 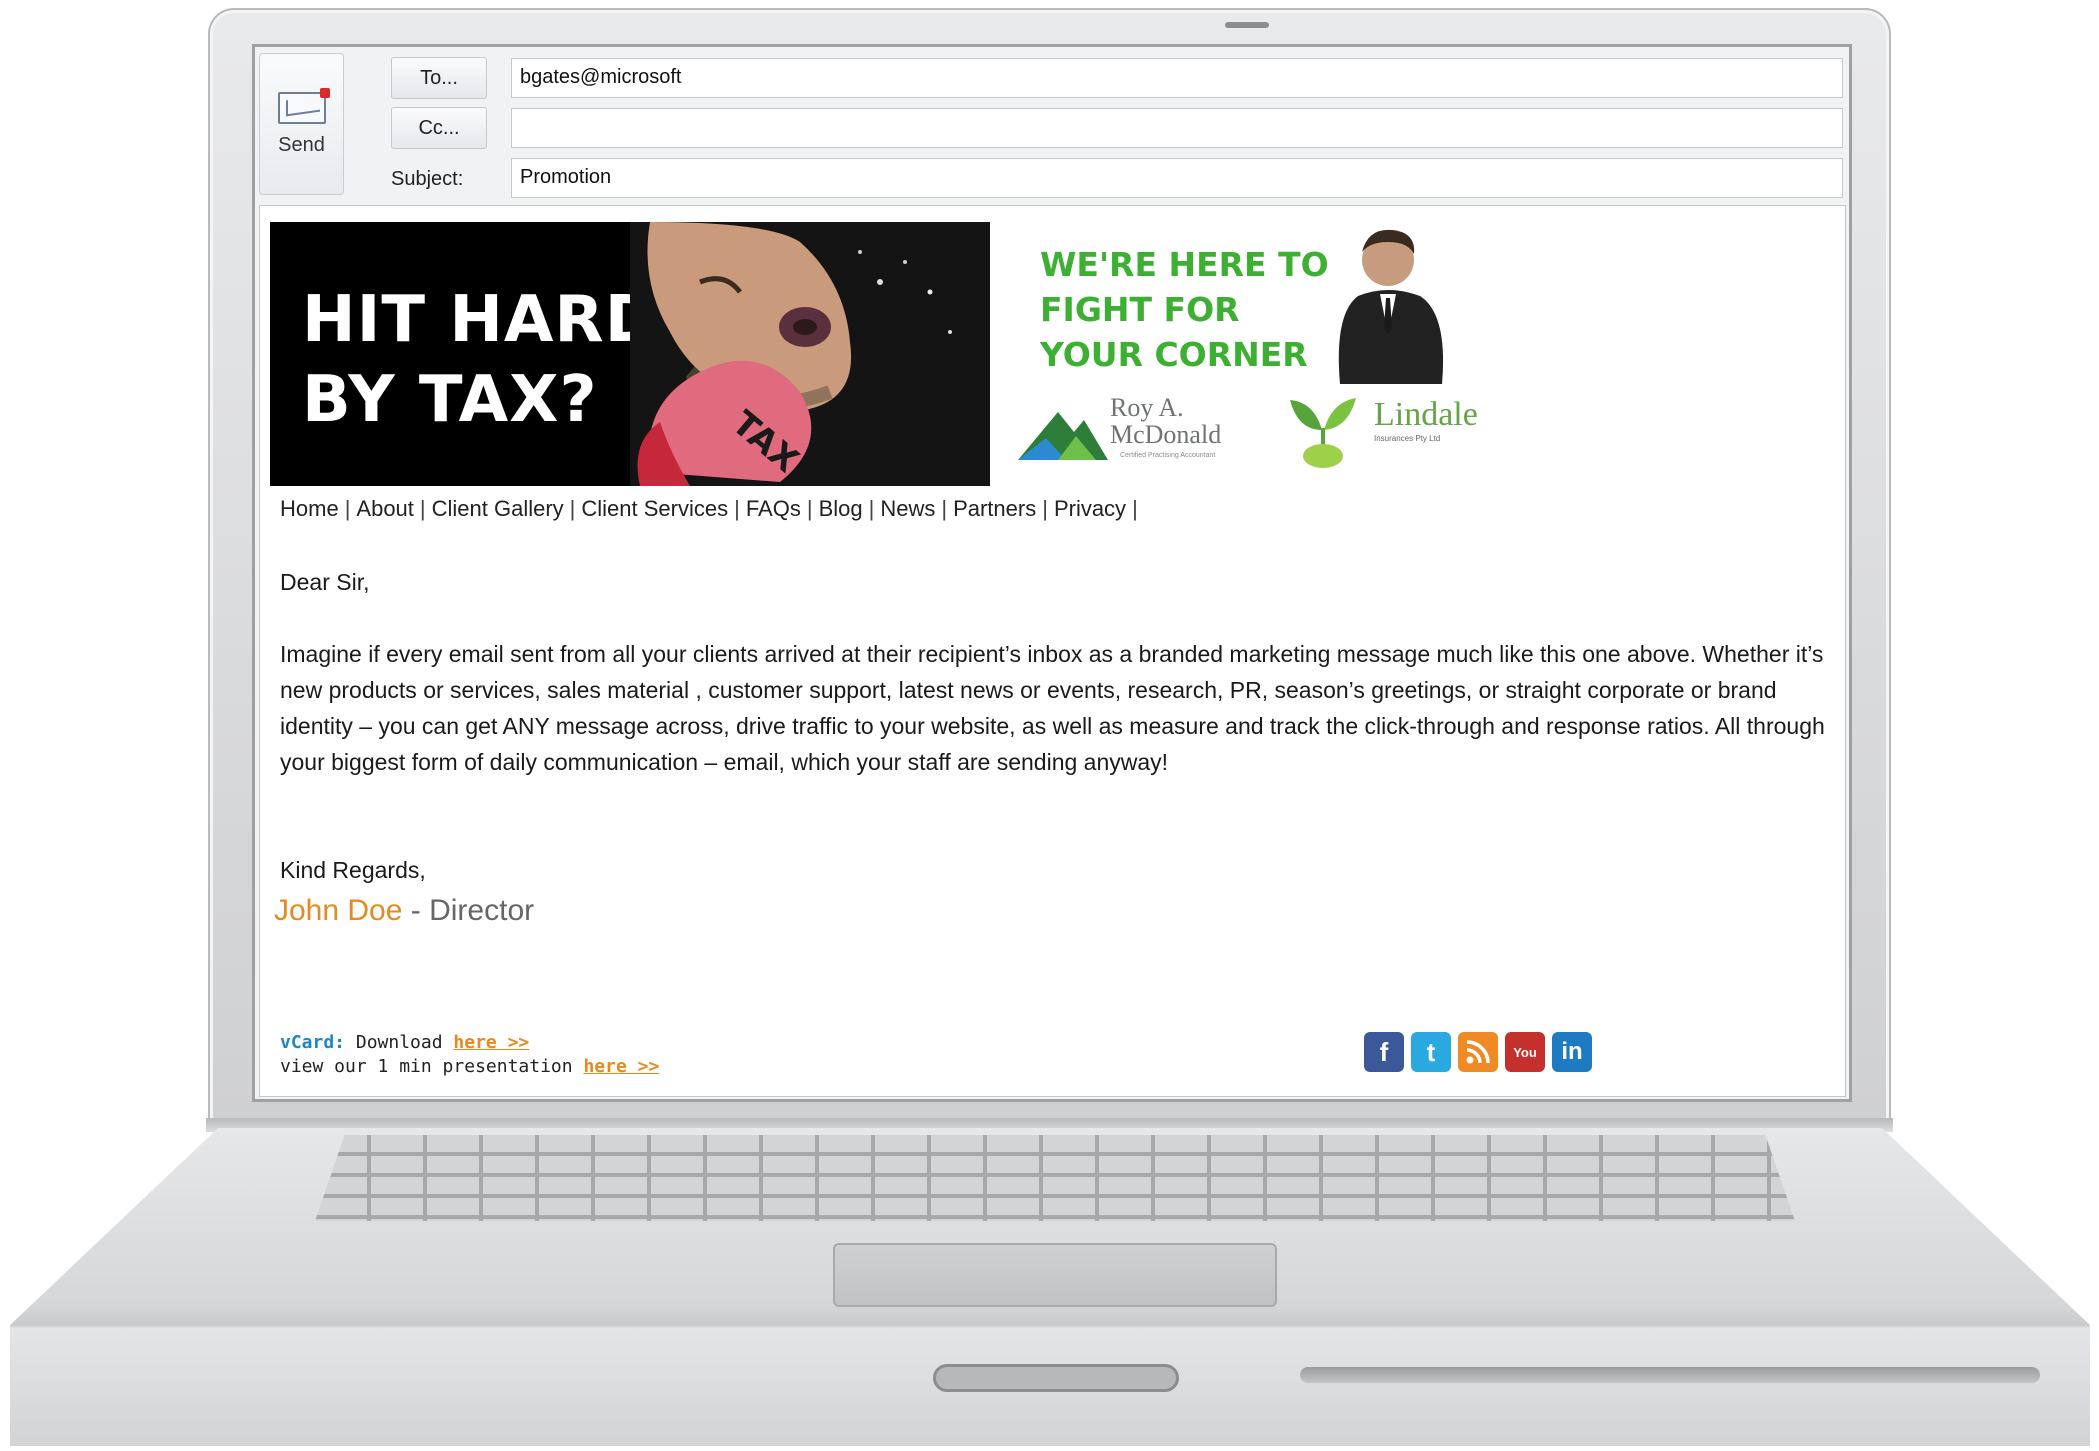 I want to click on lindale-logo-name: Lindale, so click(x=1426, y=414).